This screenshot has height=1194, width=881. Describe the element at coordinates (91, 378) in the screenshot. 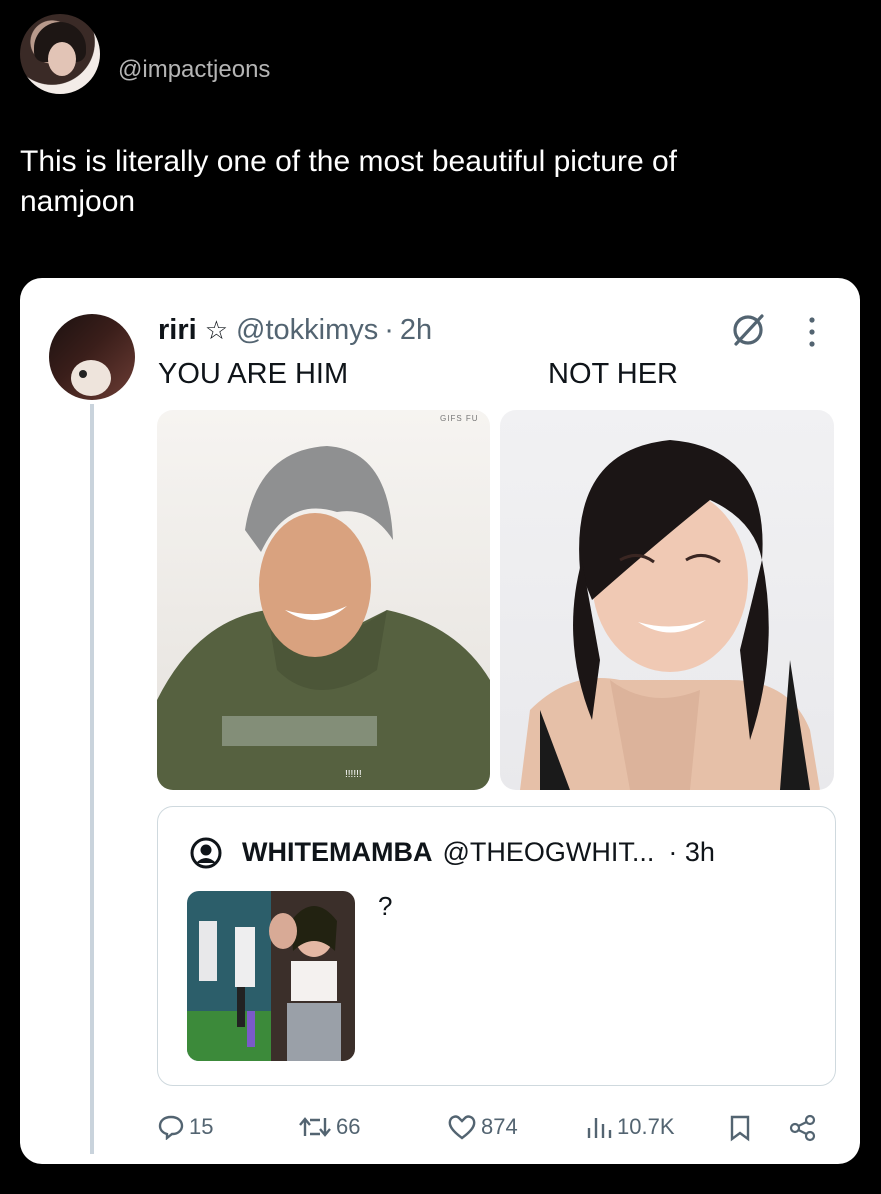

I see `avatar-dog` at that location.